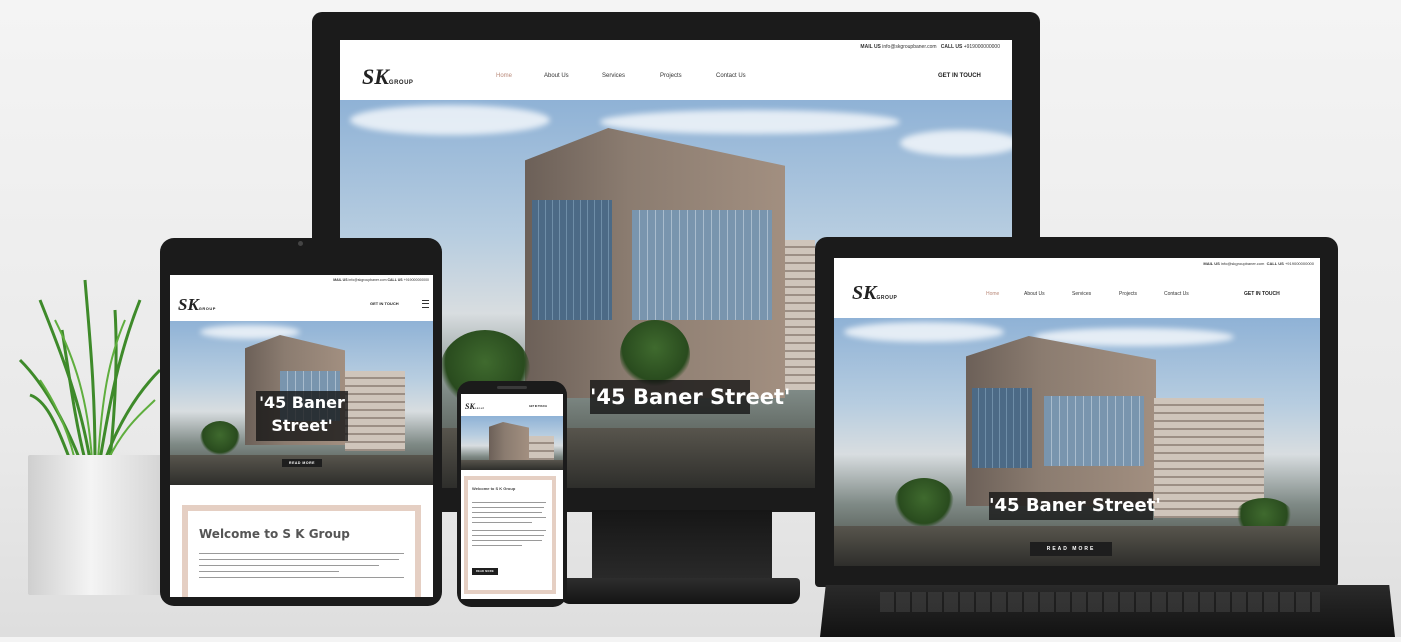  What do you see at coordinates (613, 76) in the screenshot?
I see `nav-services: Services` at bounding box center [613, 76].